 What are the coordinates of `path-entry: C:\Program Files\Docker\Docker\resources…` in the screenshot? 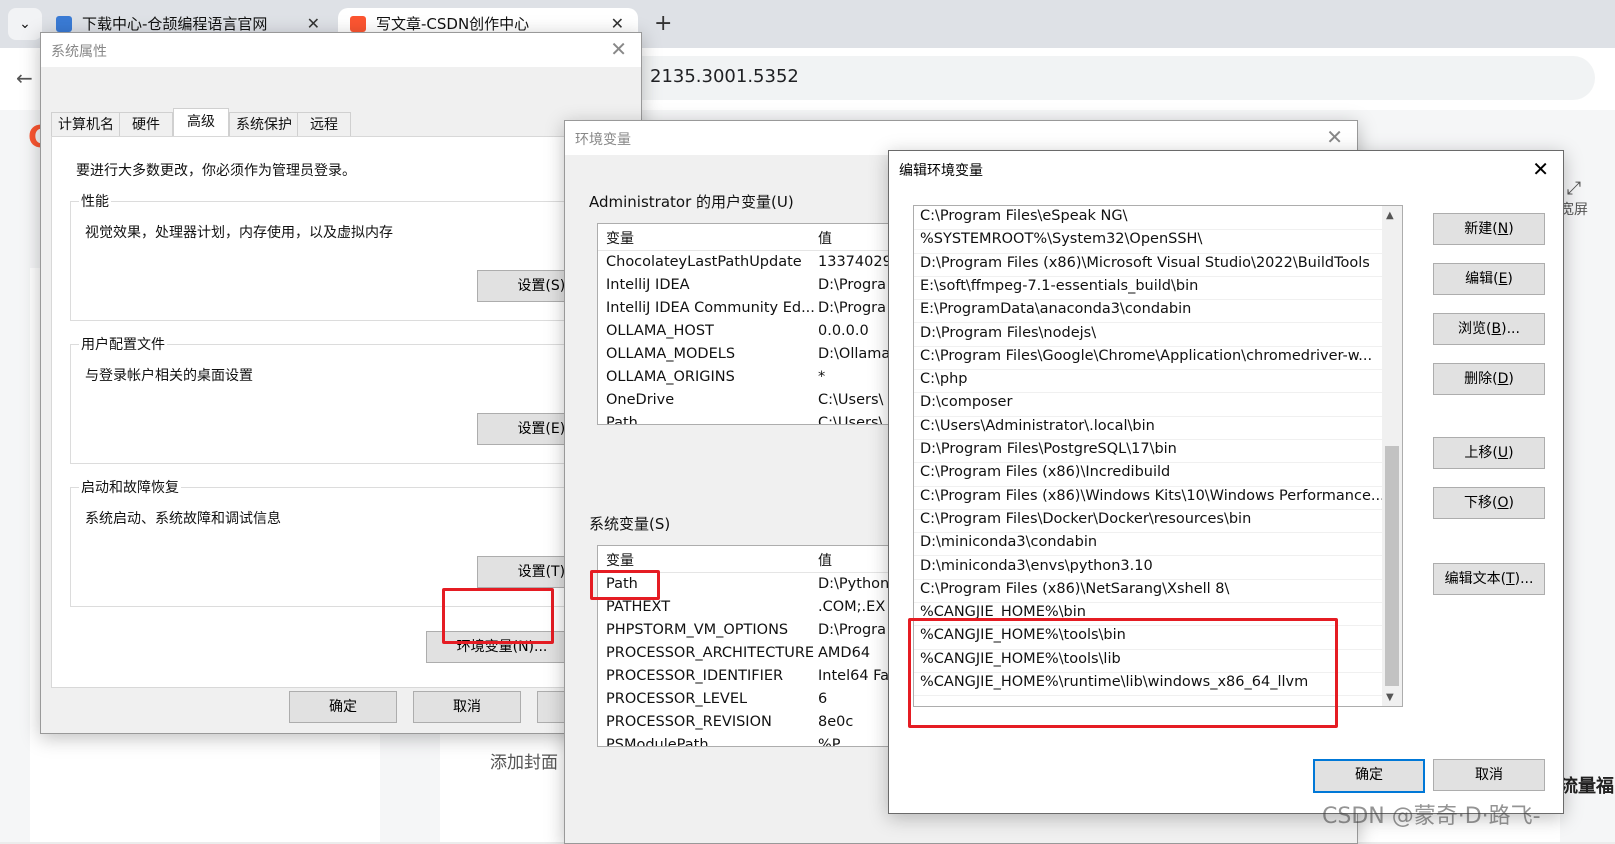 It's located at (1148, 521).